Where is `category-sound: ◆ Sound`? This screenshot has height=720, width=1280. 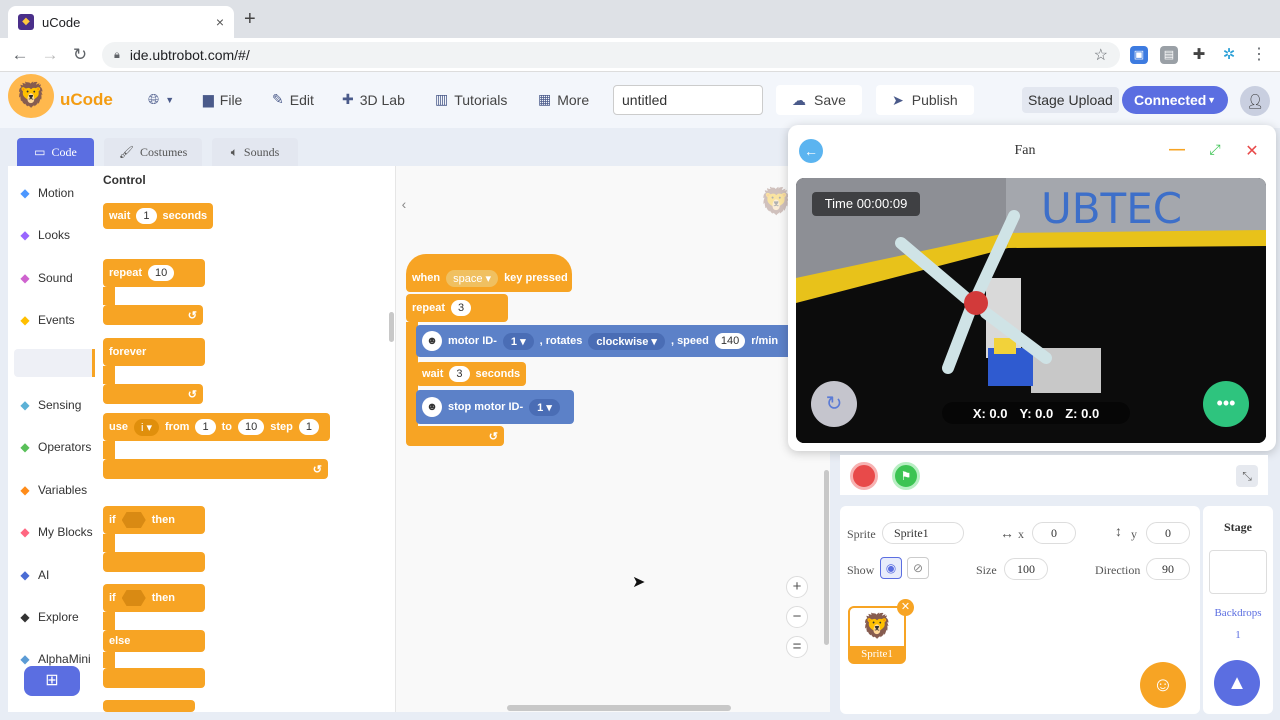
category-sound: ◆ Sound is located at coordinates (45, 278).